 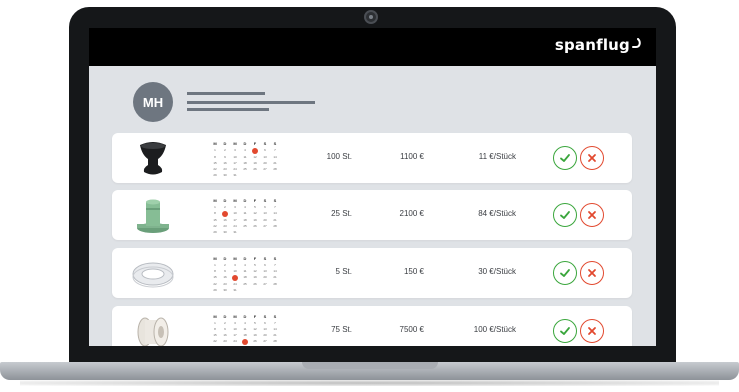 What do you see at coordinates (228, 109) in the screenshot?
I see `user-detail-placeholder` at bounding box center [228, 109].